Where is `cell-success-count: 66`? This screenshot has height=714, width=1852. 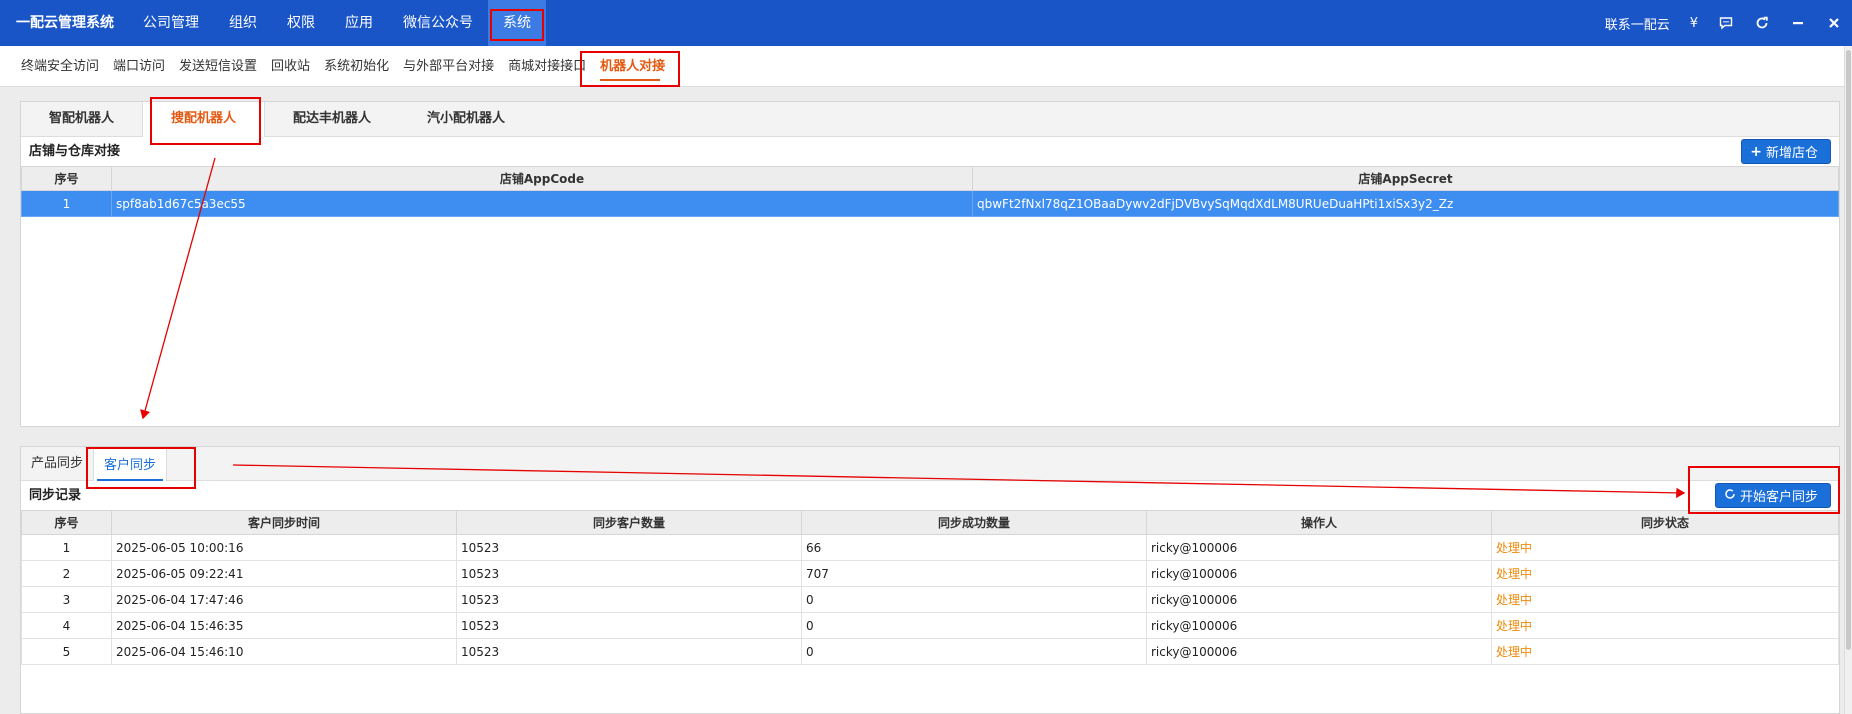
cell-success-count: 66 is located at coordinates (974, 547).